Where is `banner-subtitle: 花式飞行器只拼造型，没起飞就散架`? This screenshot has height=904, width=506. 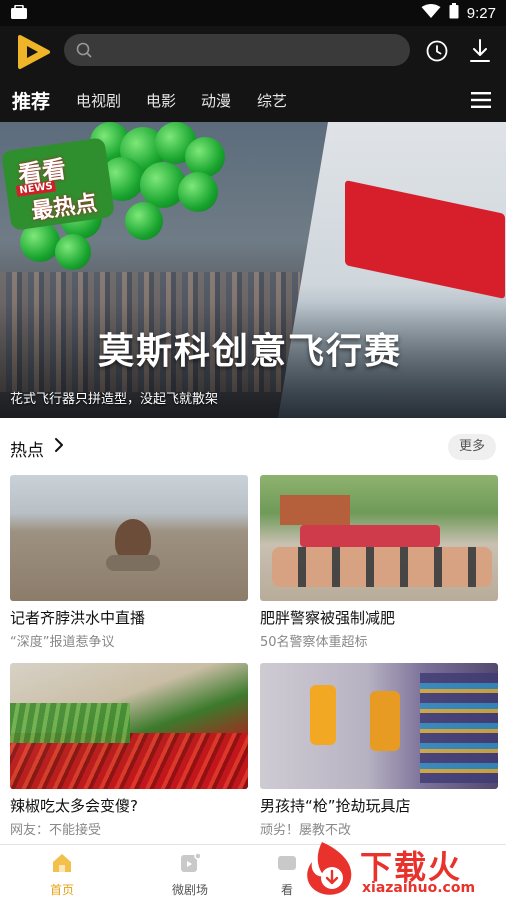
banner-subtitle: 花式飞行器只拼造型，没起飞就散架 is located at coordinates (114, 399).